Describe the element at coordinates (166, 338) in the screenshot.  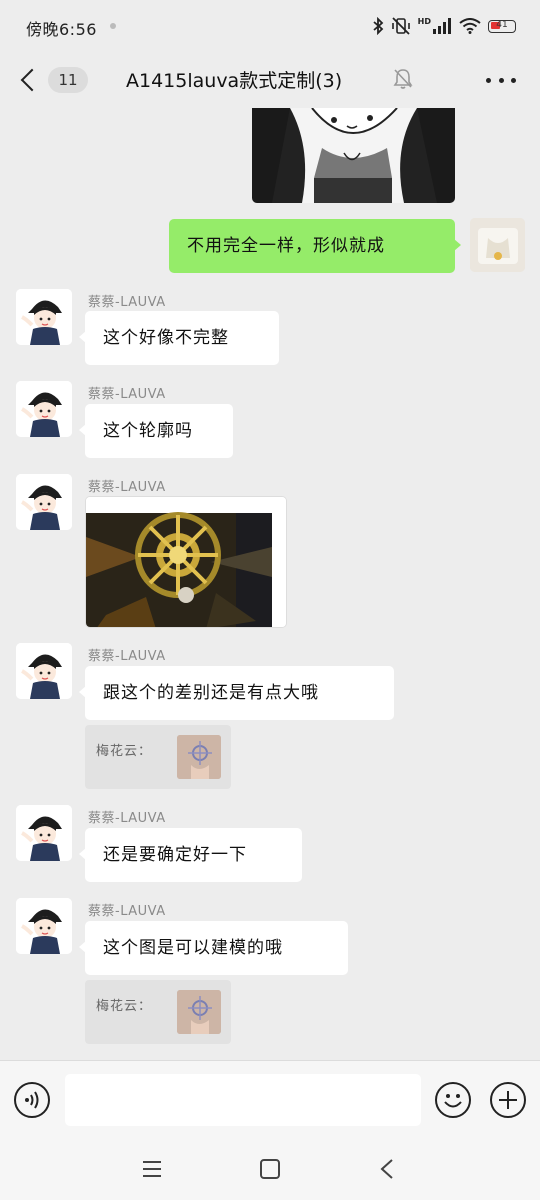
I see `message-text: 这个好像不完整` at that location.